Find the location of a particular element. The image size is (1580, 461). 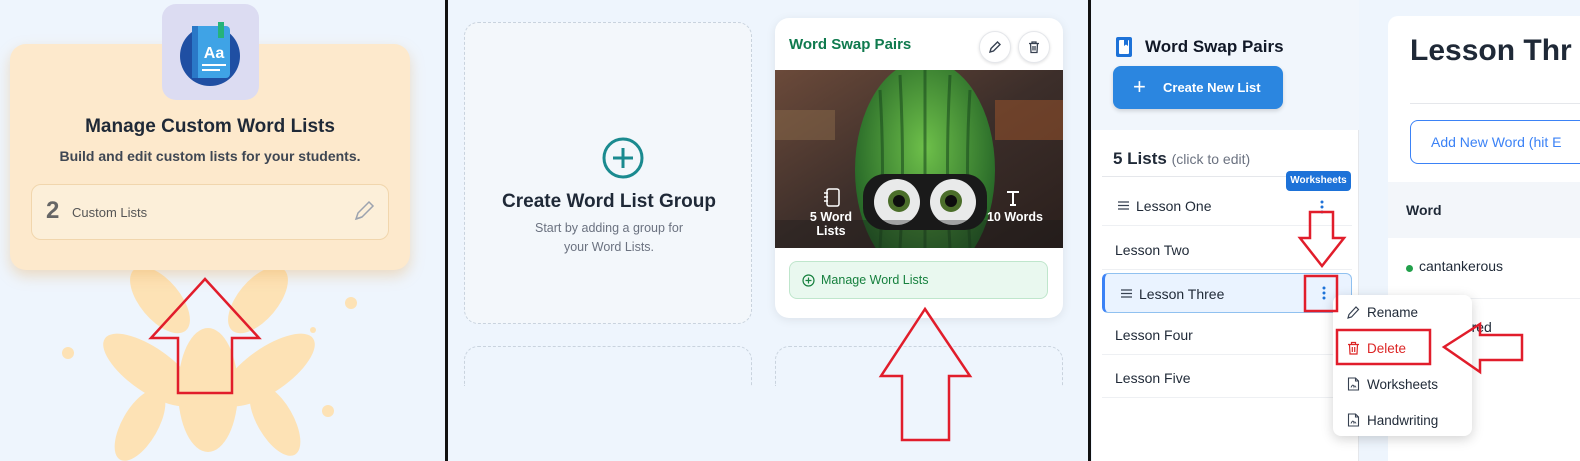

list-item-label: Lesson Four is located at coordinates (1154, 335).